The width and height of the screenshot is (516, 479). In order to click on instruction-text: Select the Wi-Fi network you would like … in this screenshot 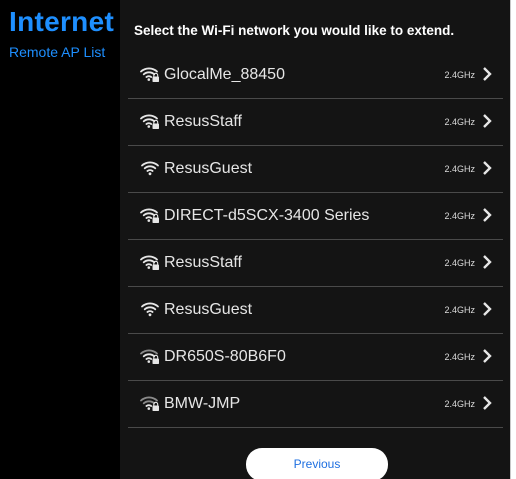, I will do `click(294, 30)`.